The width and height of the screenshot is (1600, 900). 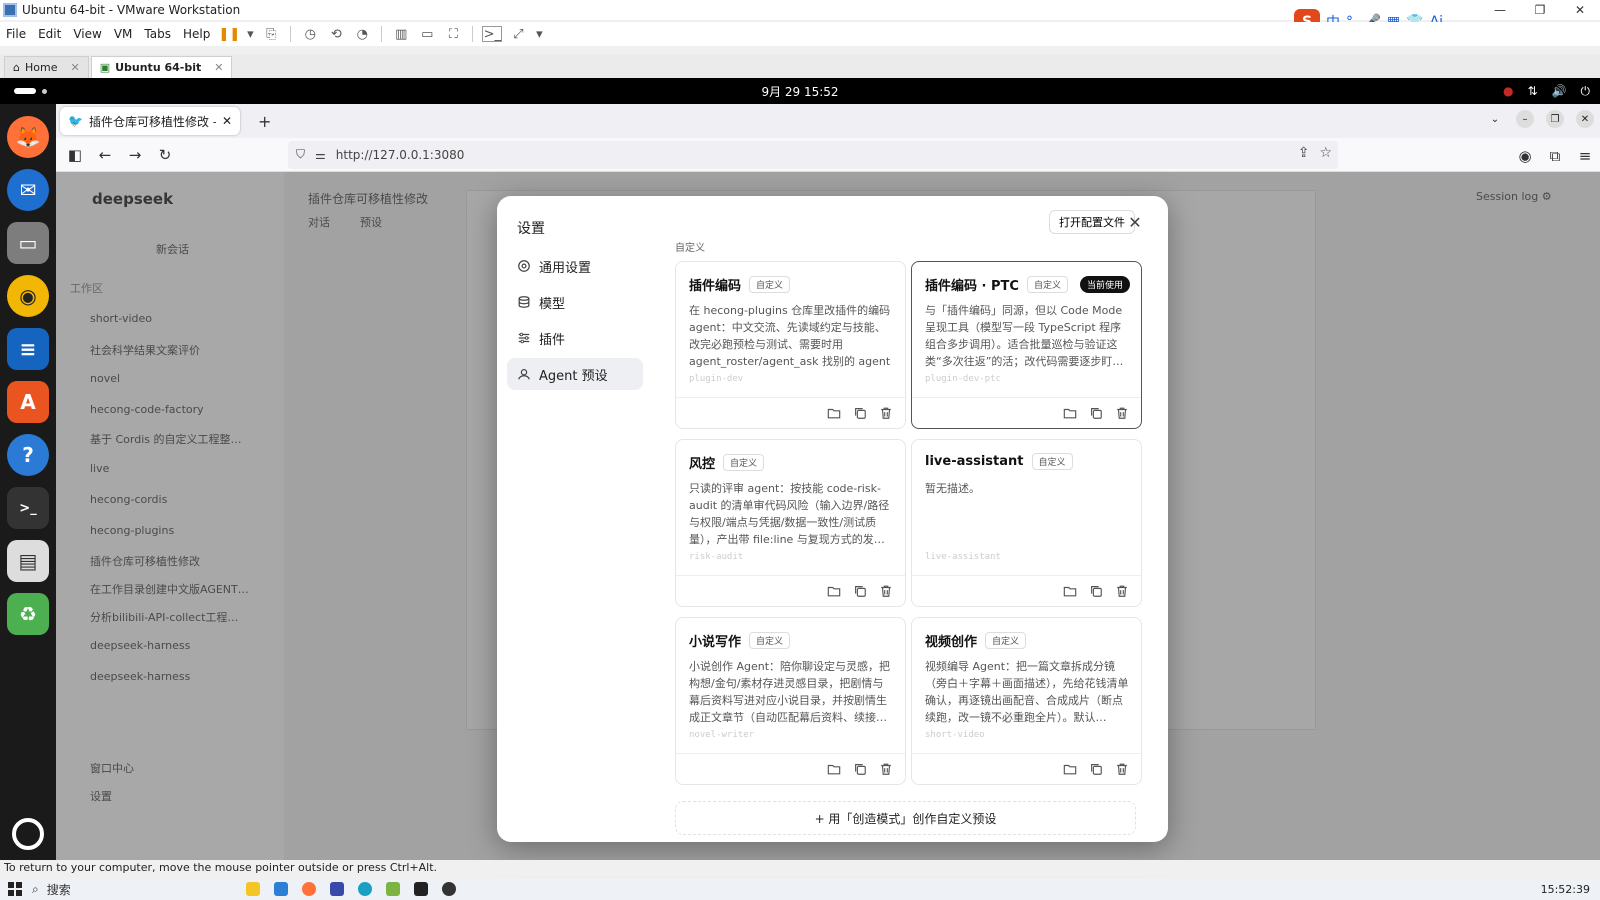 What do you see at coordinates (1565, 889) in the screenshot?
I see `taskbar-clock: 15:52:39` at bounding box center [1565, 889].